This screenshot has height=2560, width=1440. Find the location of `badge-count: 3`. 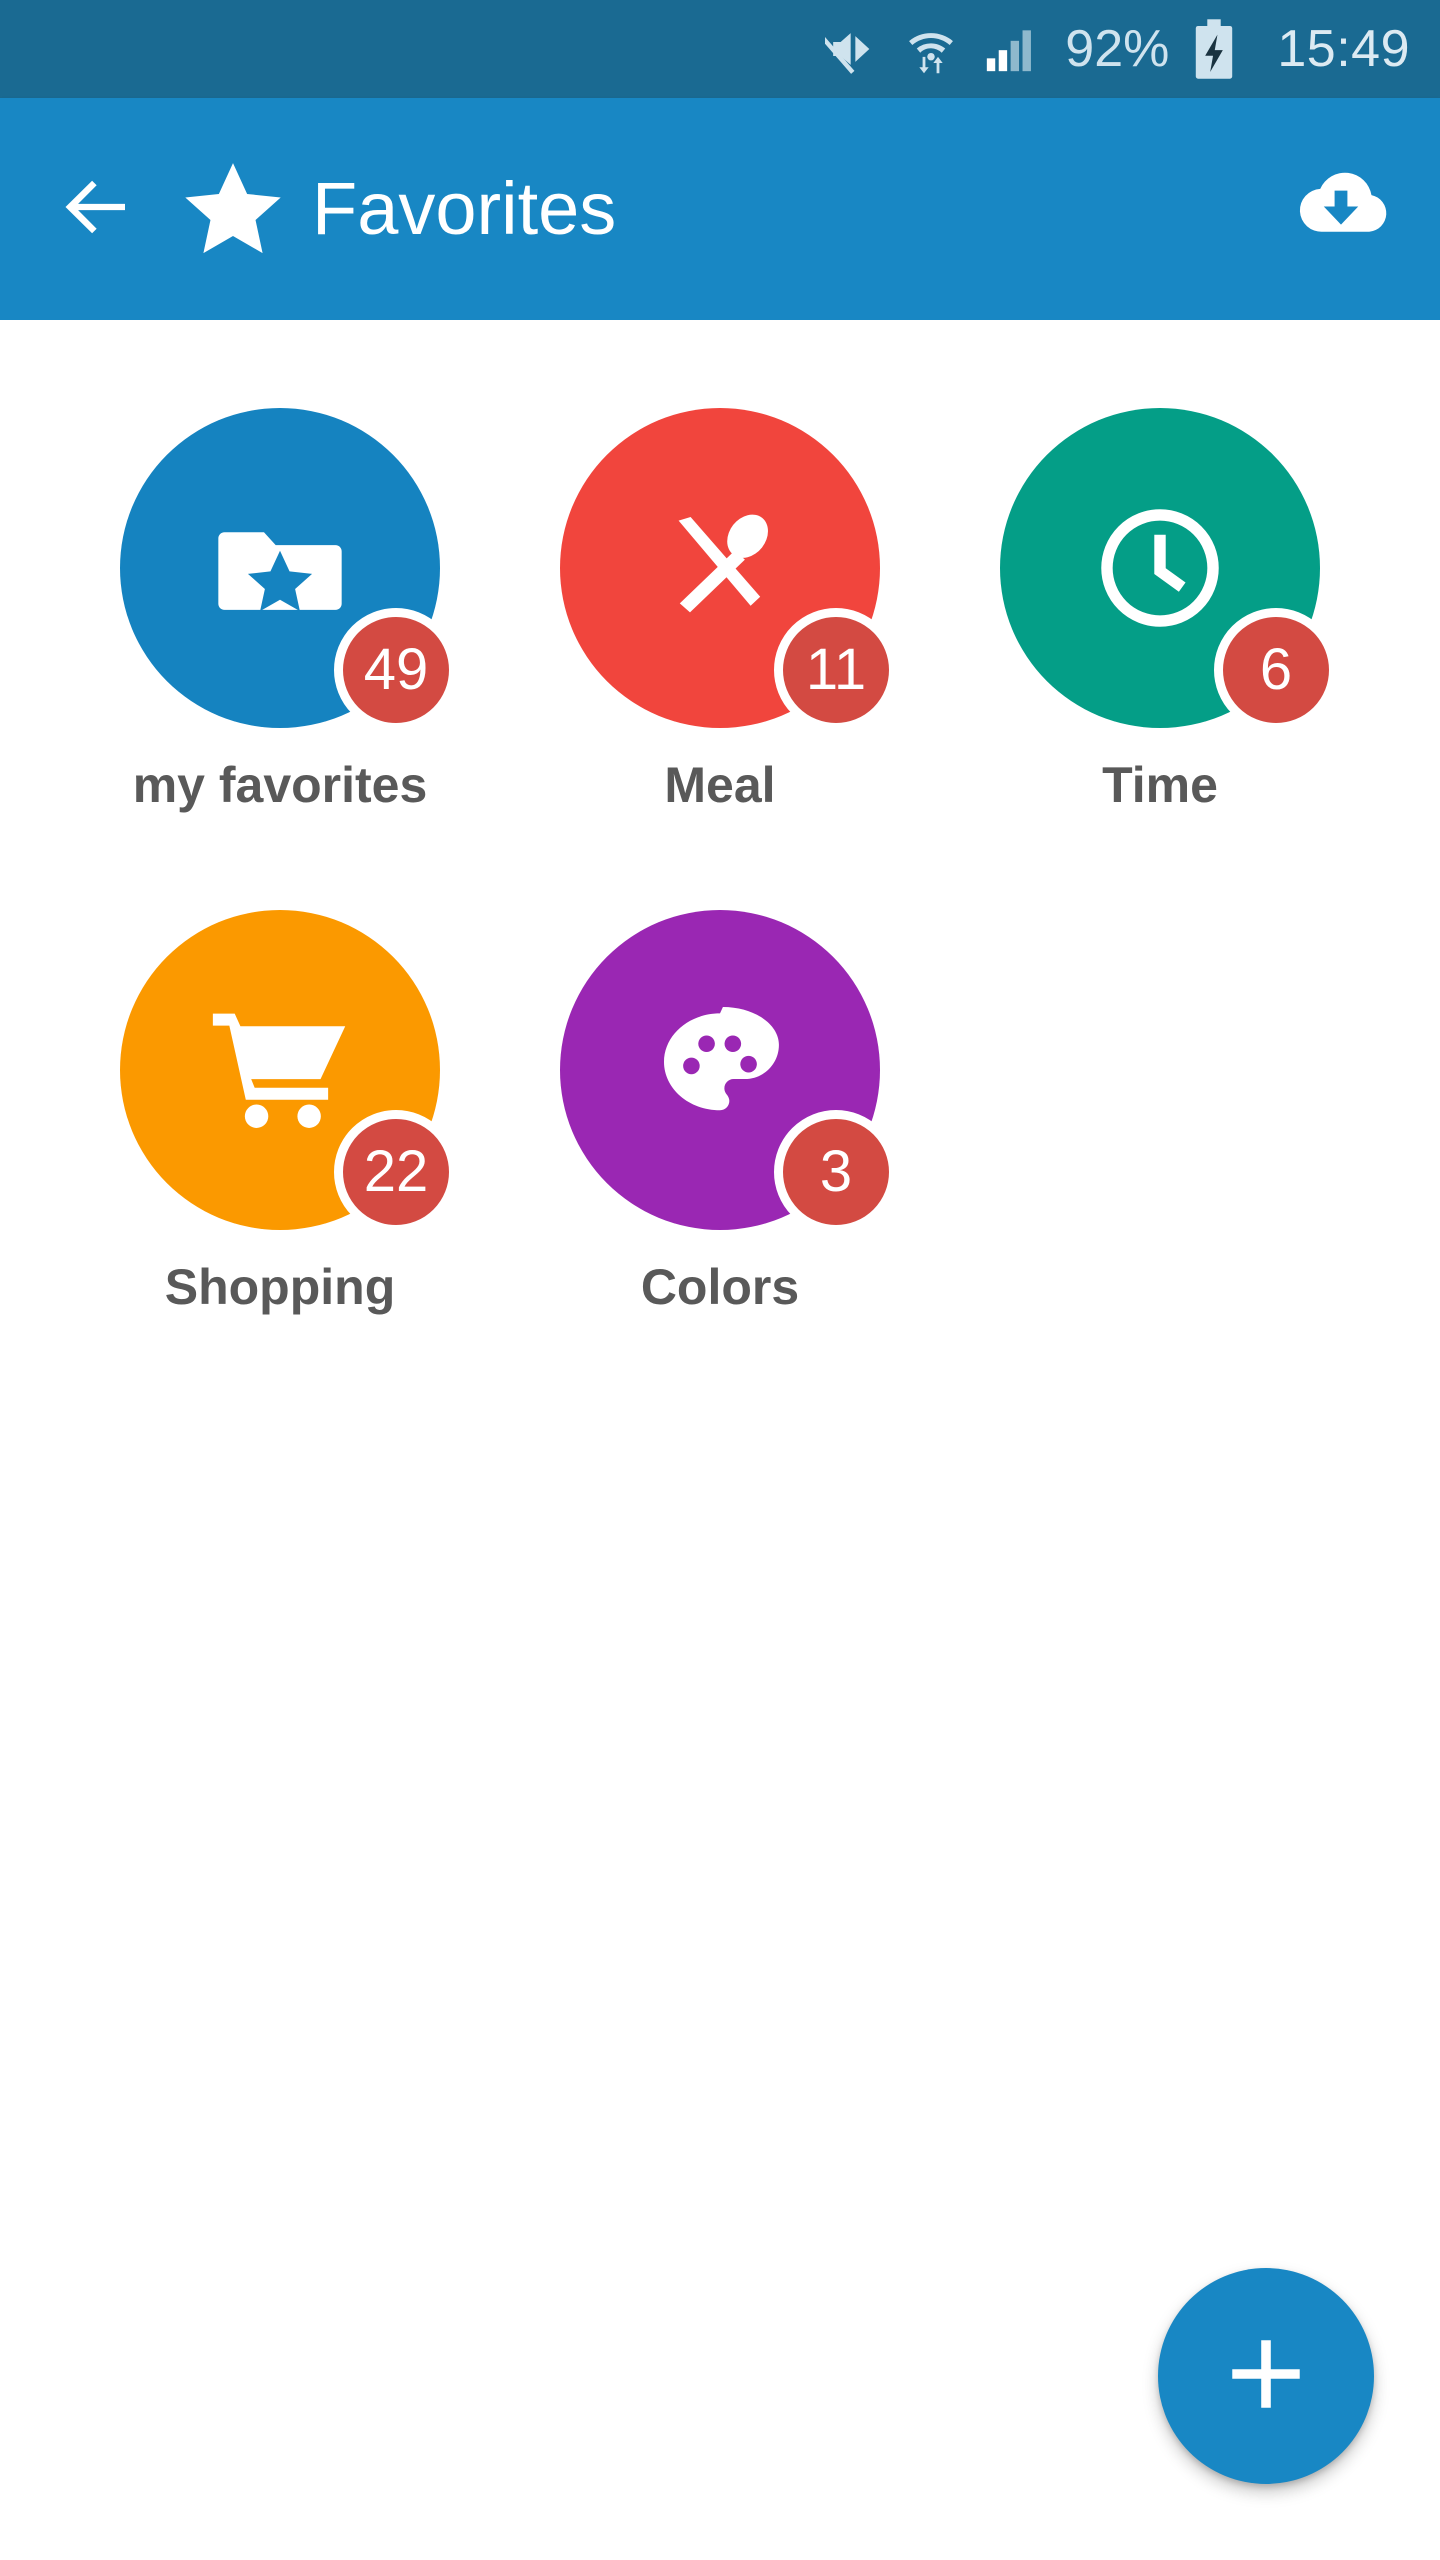

badge-count: 3 is located at coordinates (836, 1172).